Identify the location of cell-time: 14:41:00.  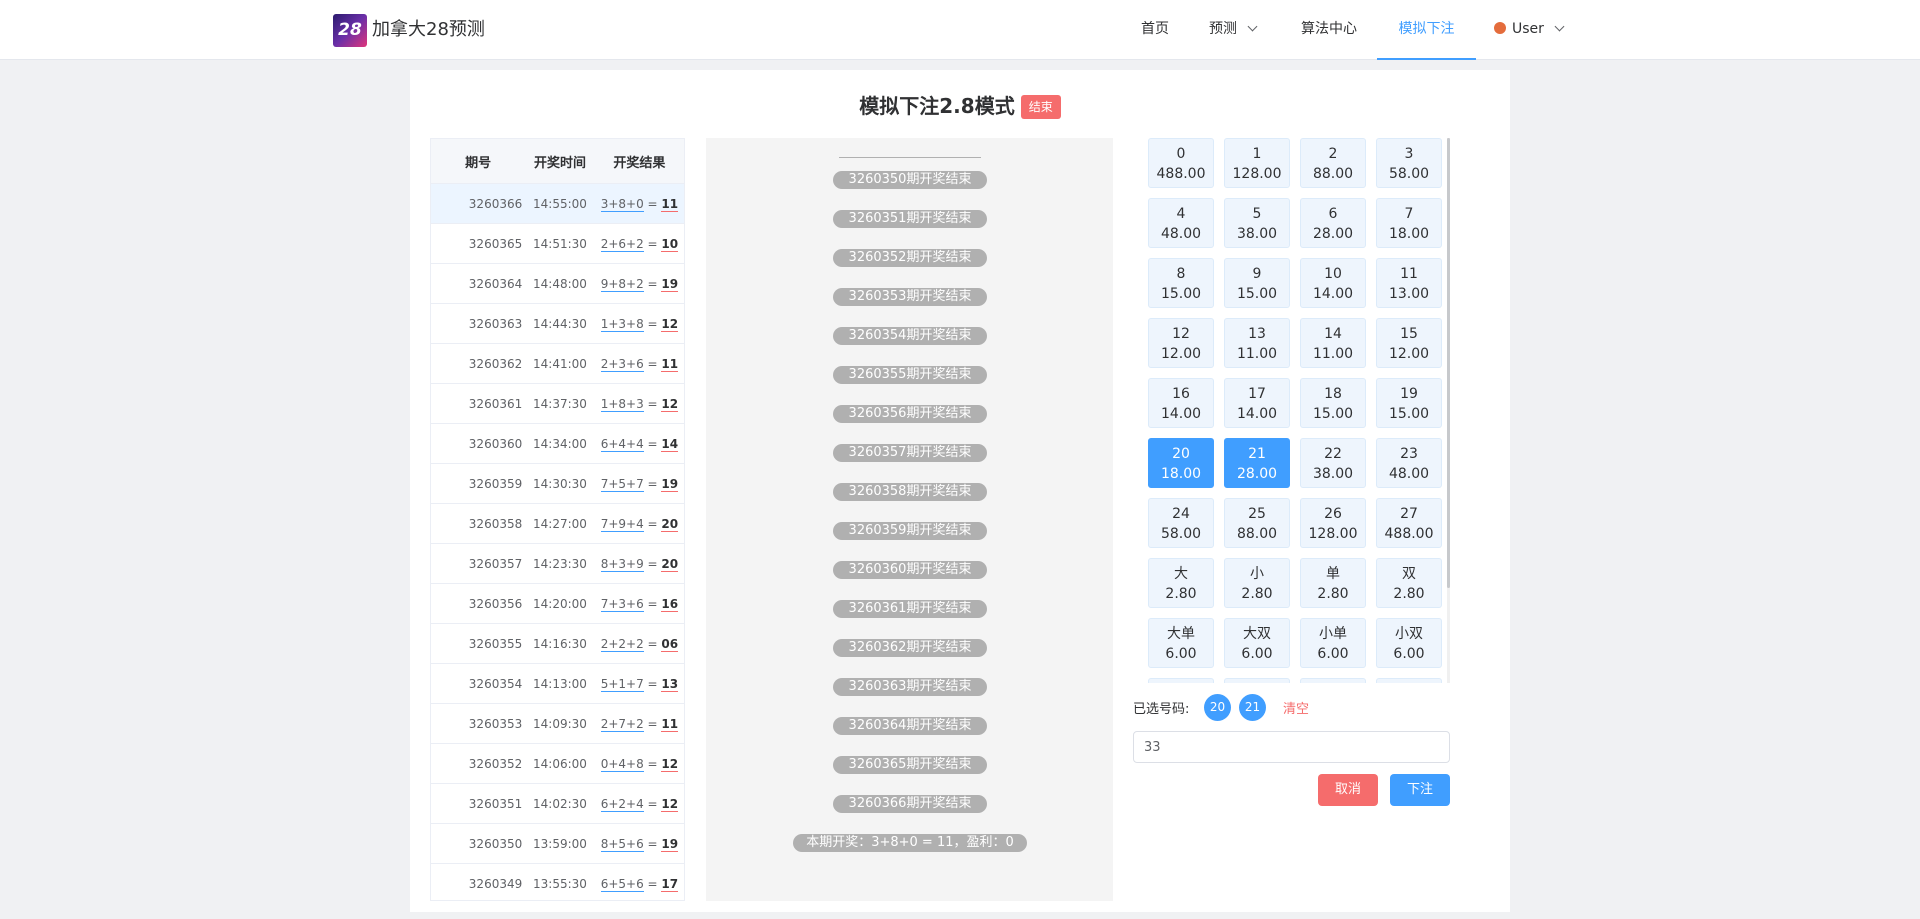
(560, 363).